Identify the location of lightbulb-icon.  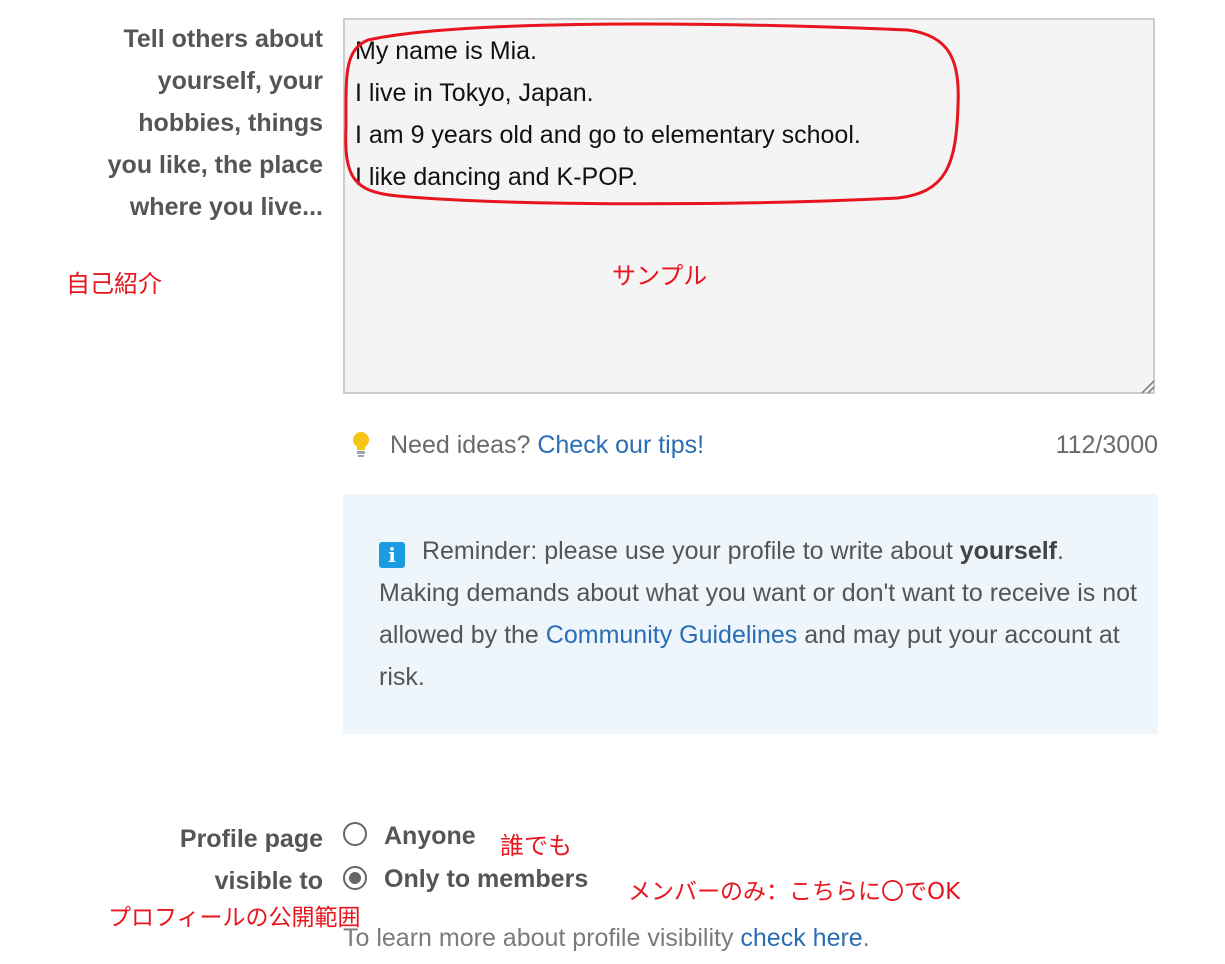
(361, 444).